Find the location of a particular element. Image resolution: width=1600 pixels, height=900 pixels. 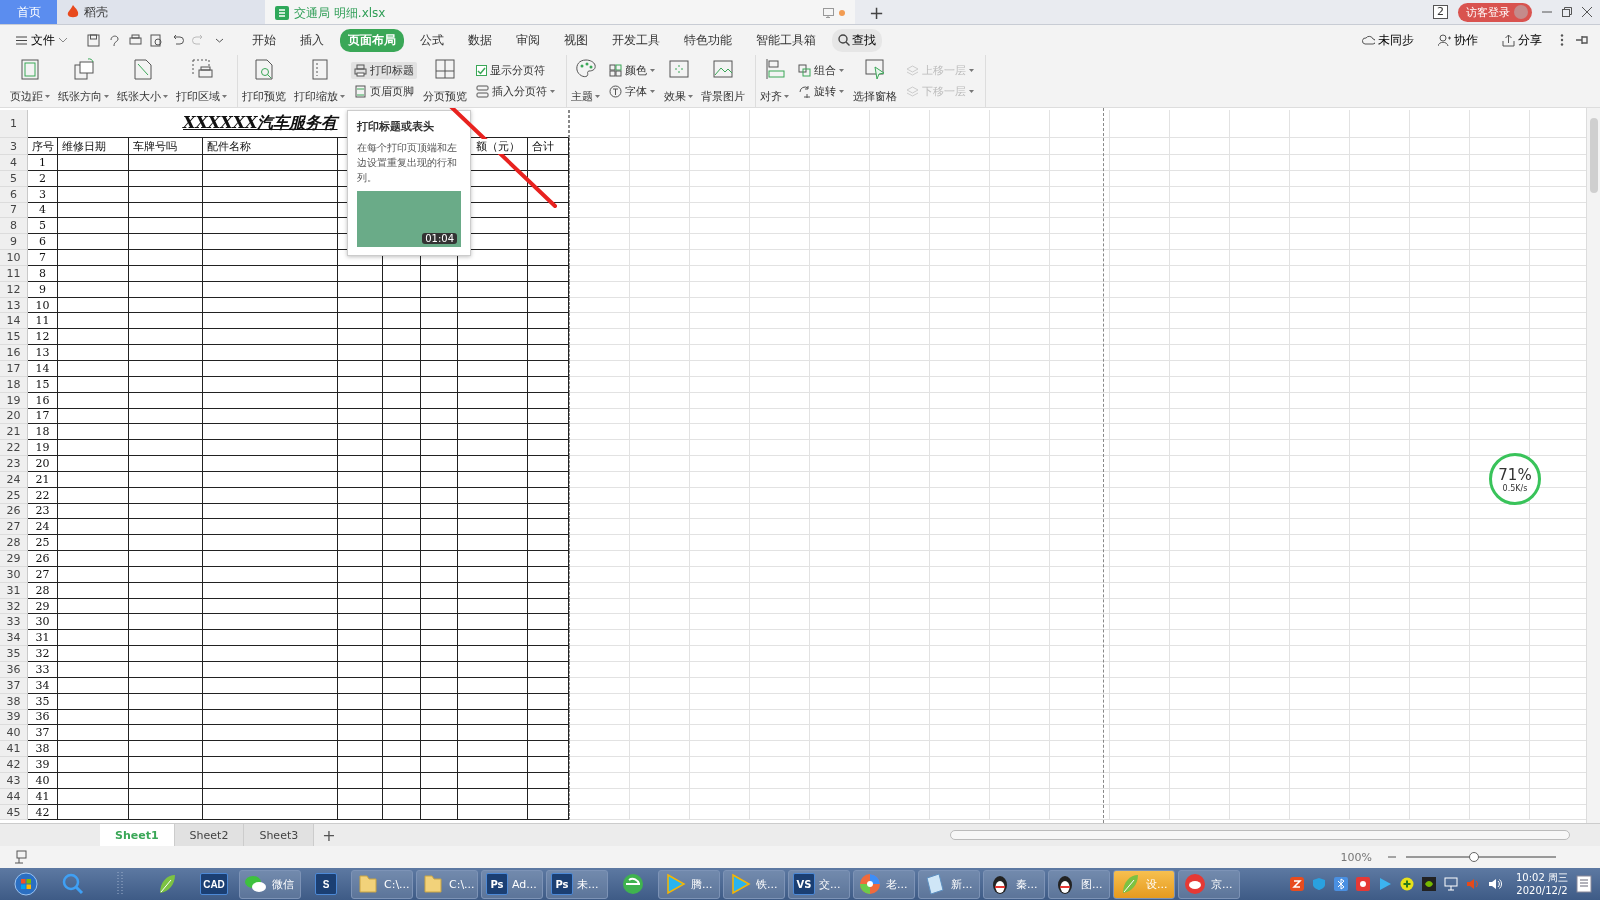

horizontal-scrollbar is located at coordinates (1260, 835).